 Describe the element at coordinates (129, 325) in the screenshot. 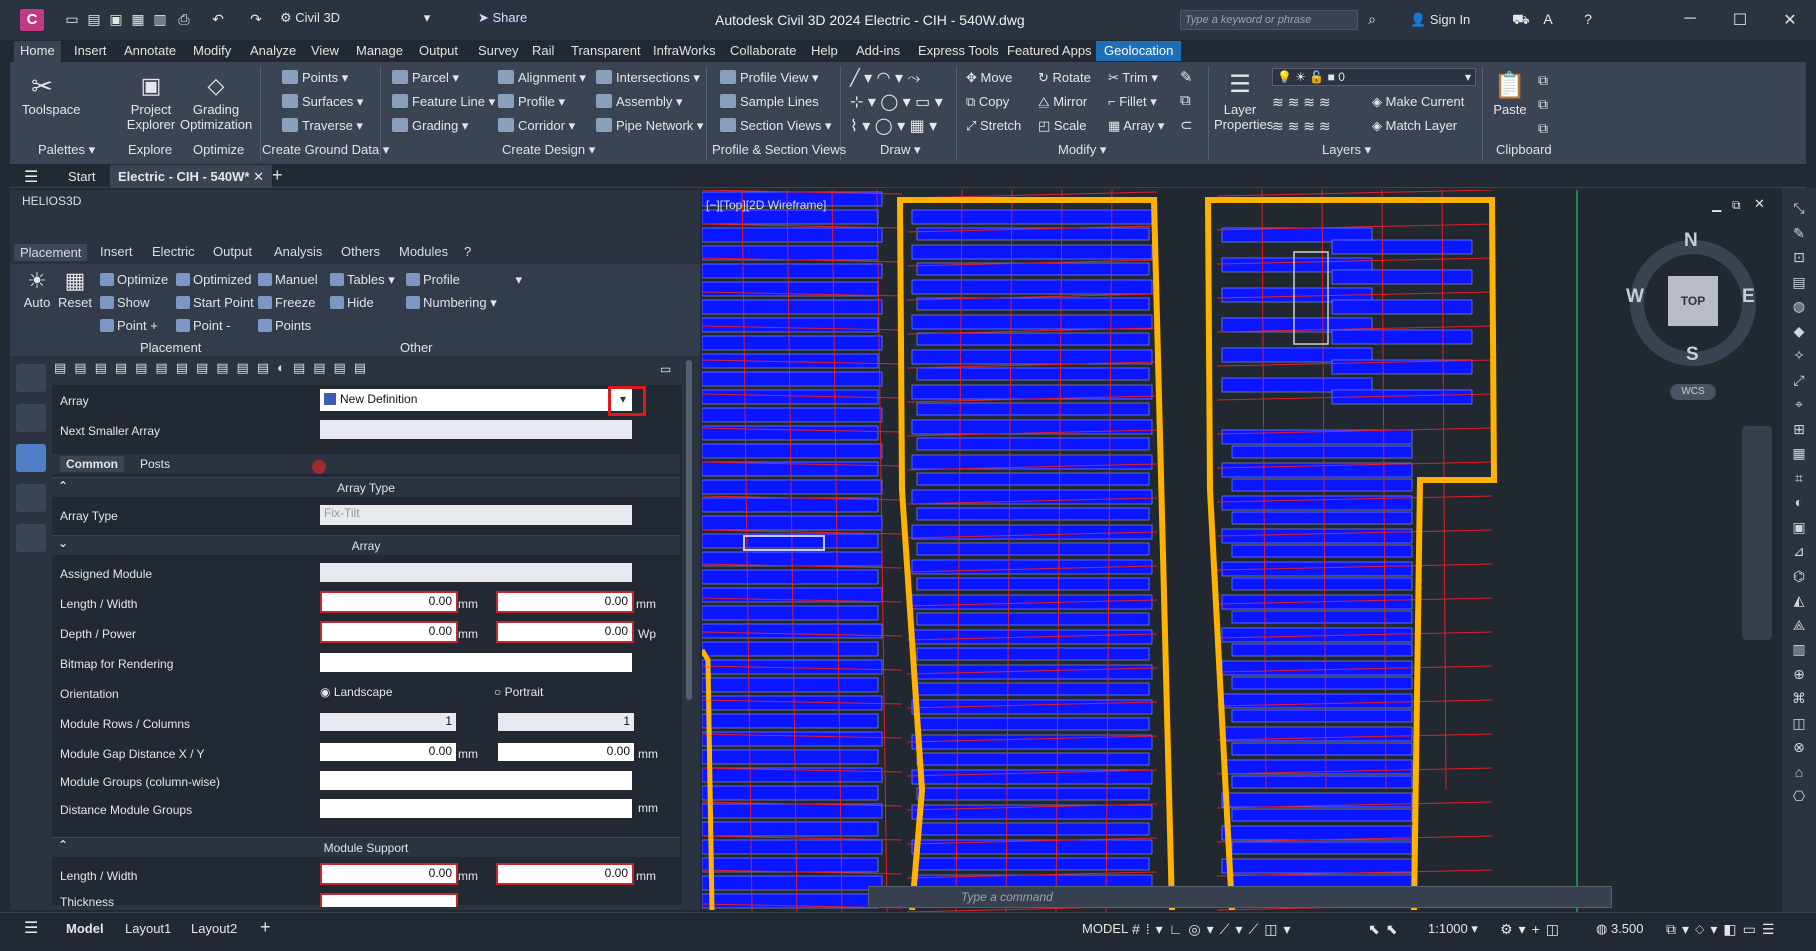

I see `point-plus-button: Point +` at that location.